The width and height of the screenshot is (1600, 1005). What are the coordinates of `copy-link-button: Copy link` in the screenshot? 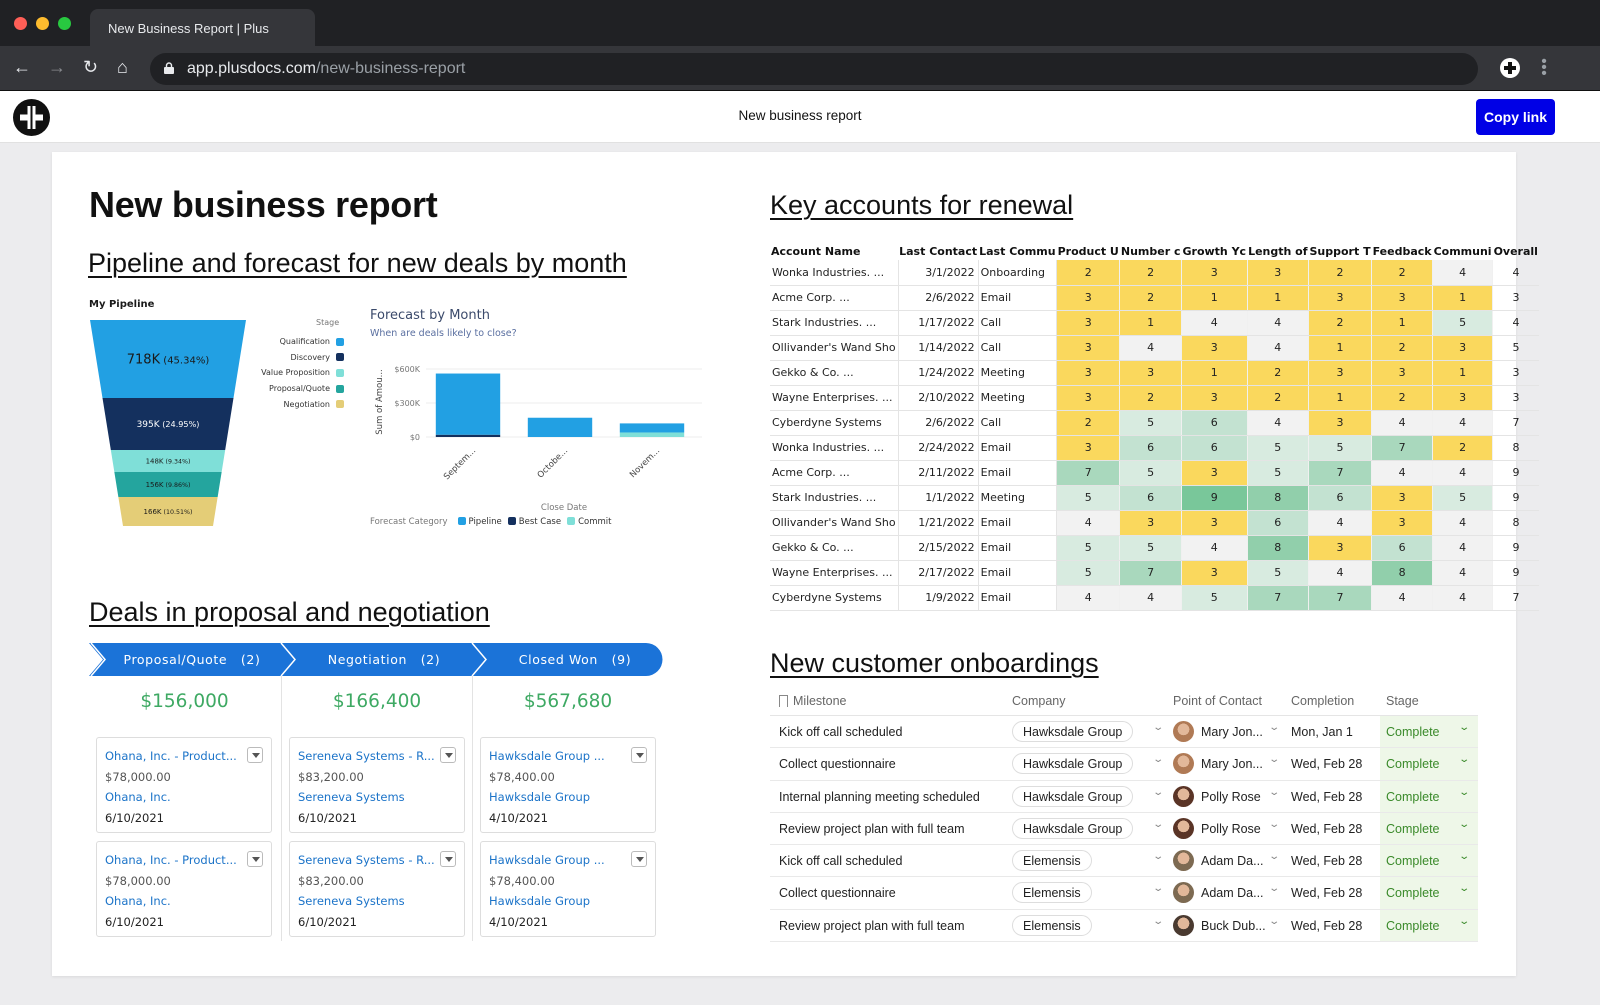 It's located at (1515, 117).